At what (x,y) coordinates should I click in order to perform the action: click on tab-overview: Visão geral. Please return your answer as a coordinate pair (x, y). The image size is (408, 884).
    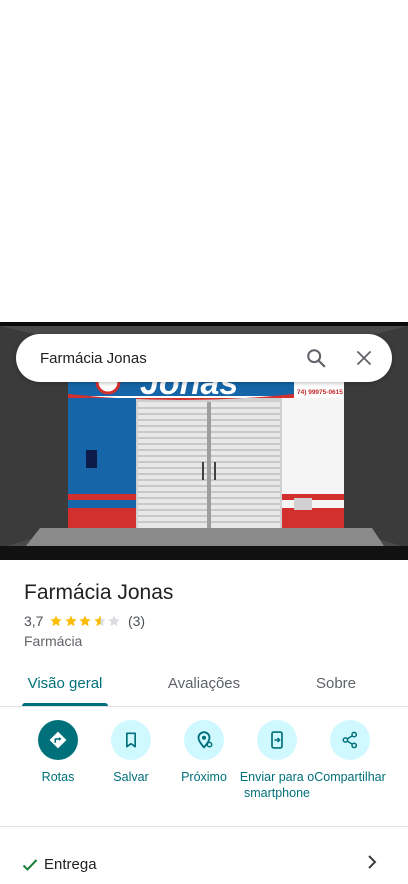
    Looking at the image, I should click on (65, 683).